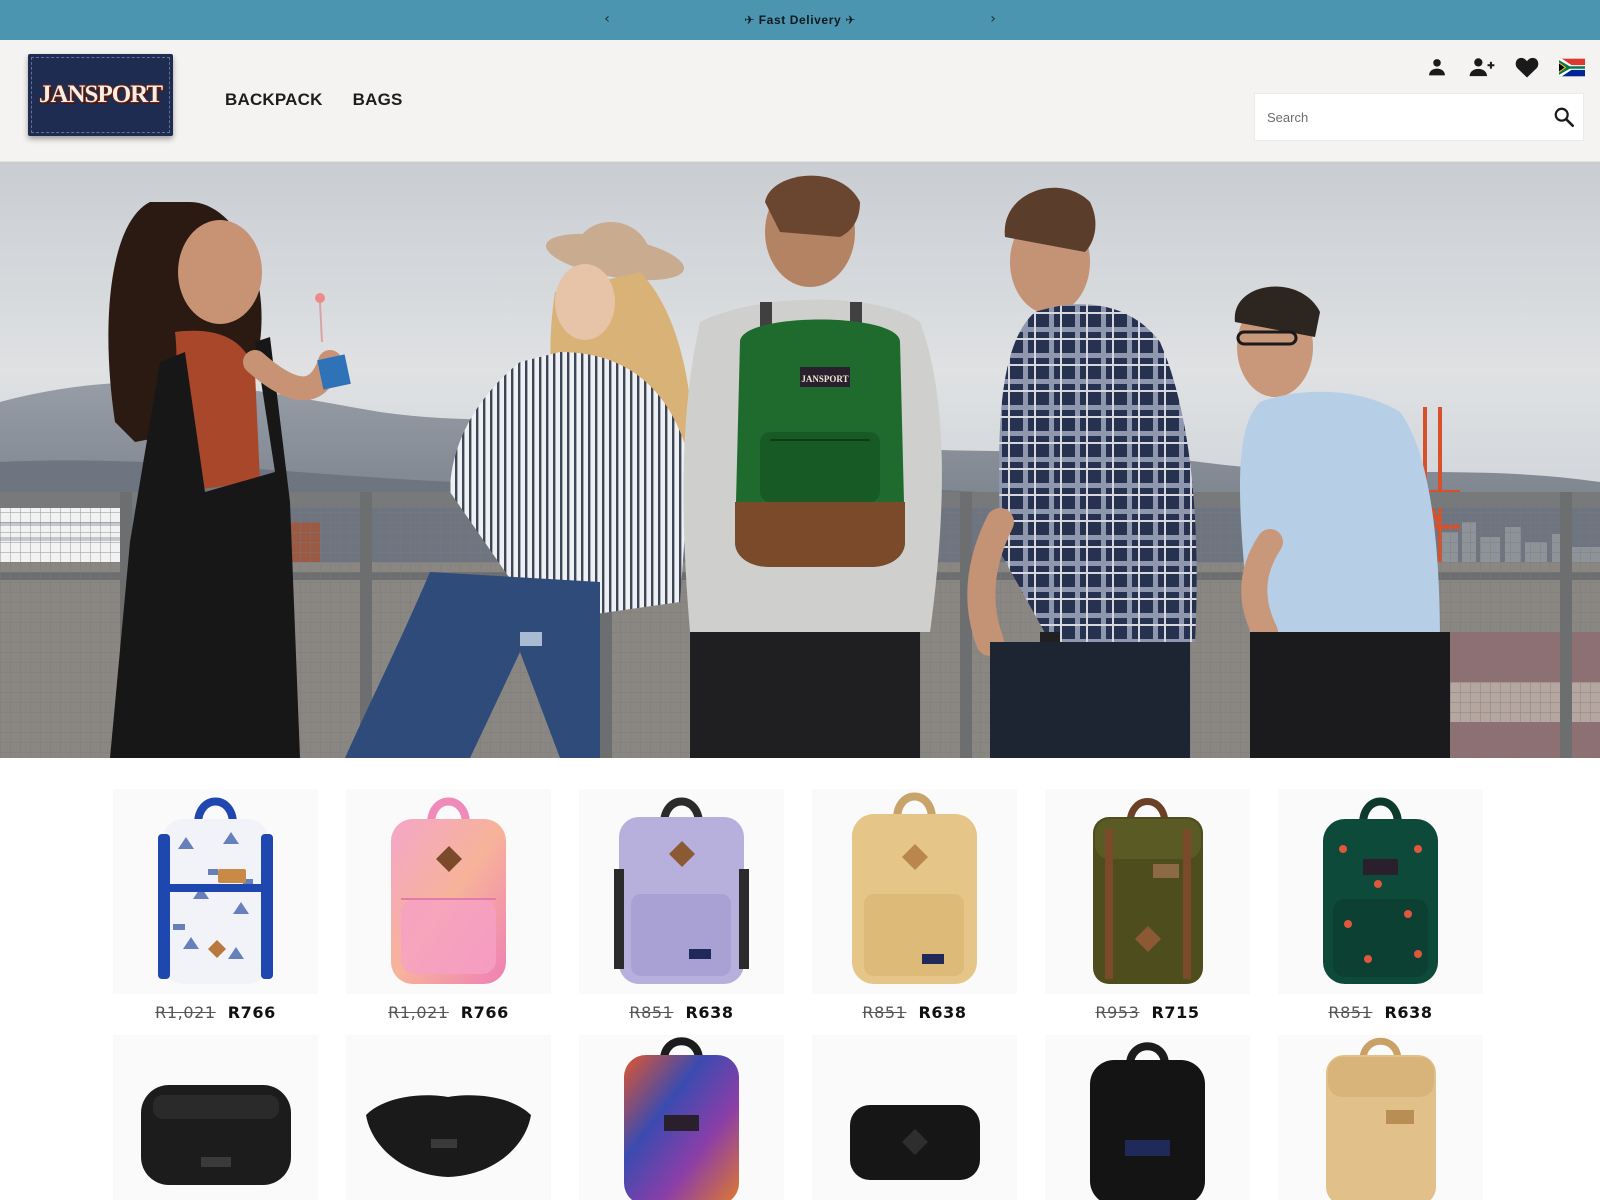 Image resolution: width=1600 pixels, height=1200 pixels. Describe the element at coordinates (993, 19) in the screenshot. I see `chevron-right-icon: ›` at that location.